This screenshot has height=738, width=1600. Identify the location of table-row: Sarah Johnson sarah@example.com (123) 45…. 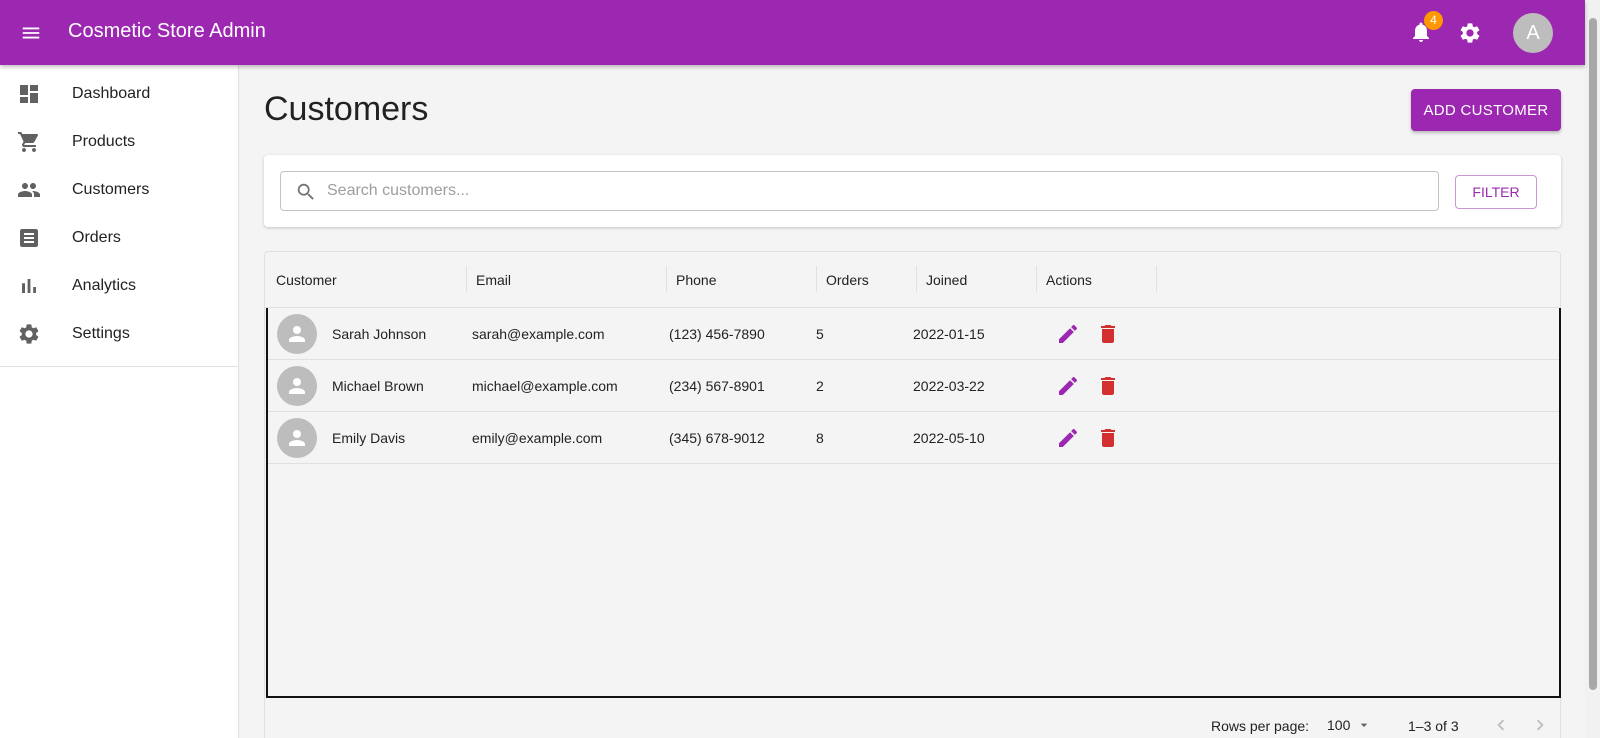
(913, 334).